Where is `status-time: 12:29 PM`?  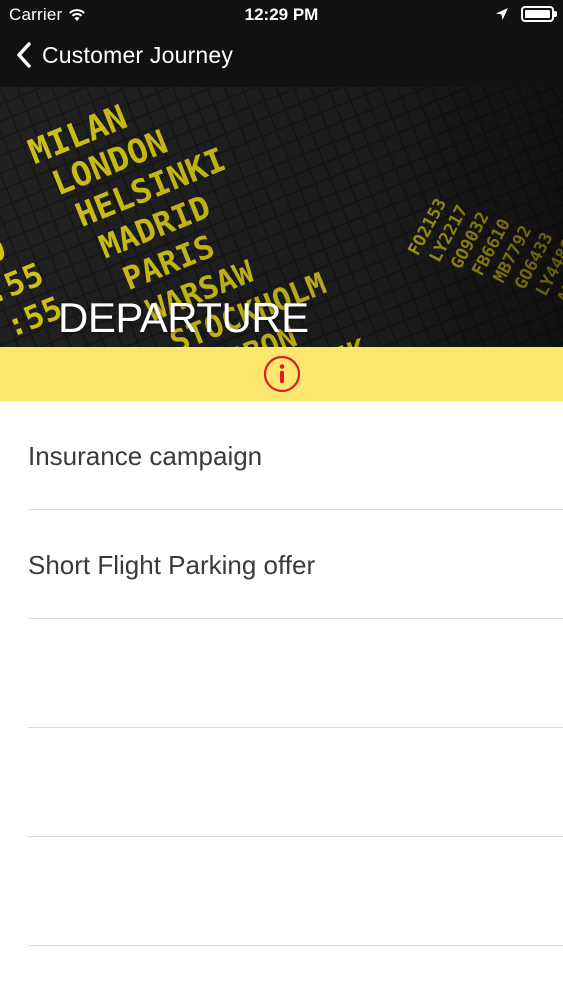
status-time: 12:29 PM is located at coordinates (281, 14).